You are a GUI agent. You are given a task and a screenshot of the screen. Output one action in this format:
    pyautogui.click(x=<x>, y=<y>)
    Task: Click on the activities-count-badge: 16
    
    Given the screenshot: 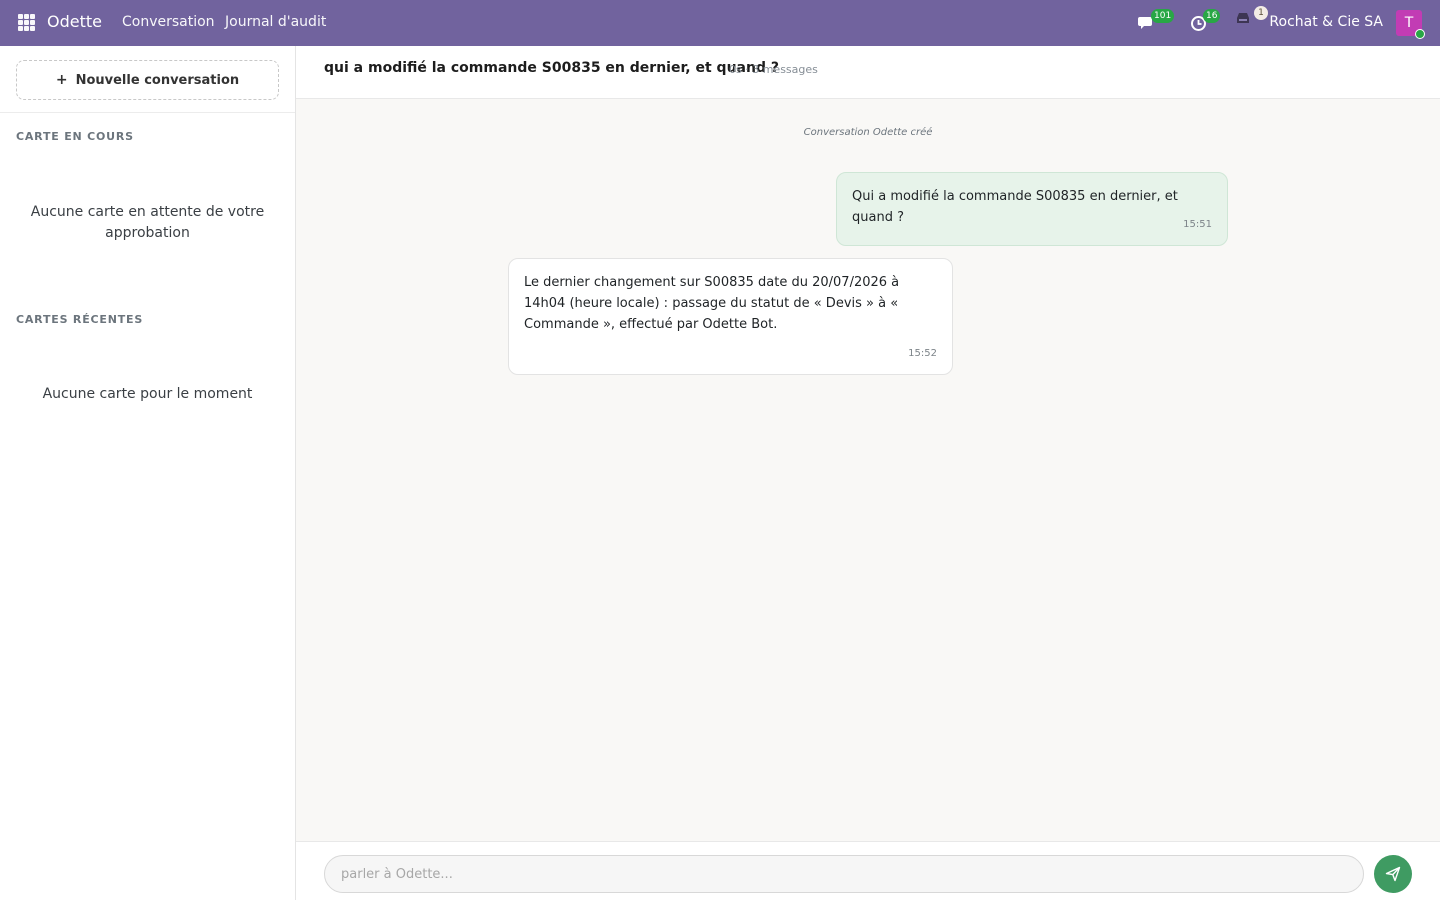 What is the action you would take?
    pyautogui.click(x=1212, y=16)
    